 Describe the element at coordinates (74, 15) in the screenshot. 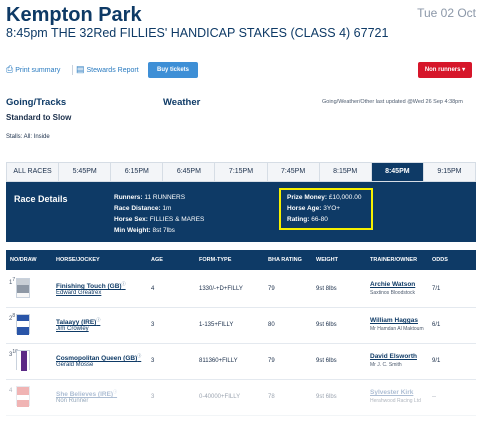

I see `venue-title: Kempton Park` at that location.